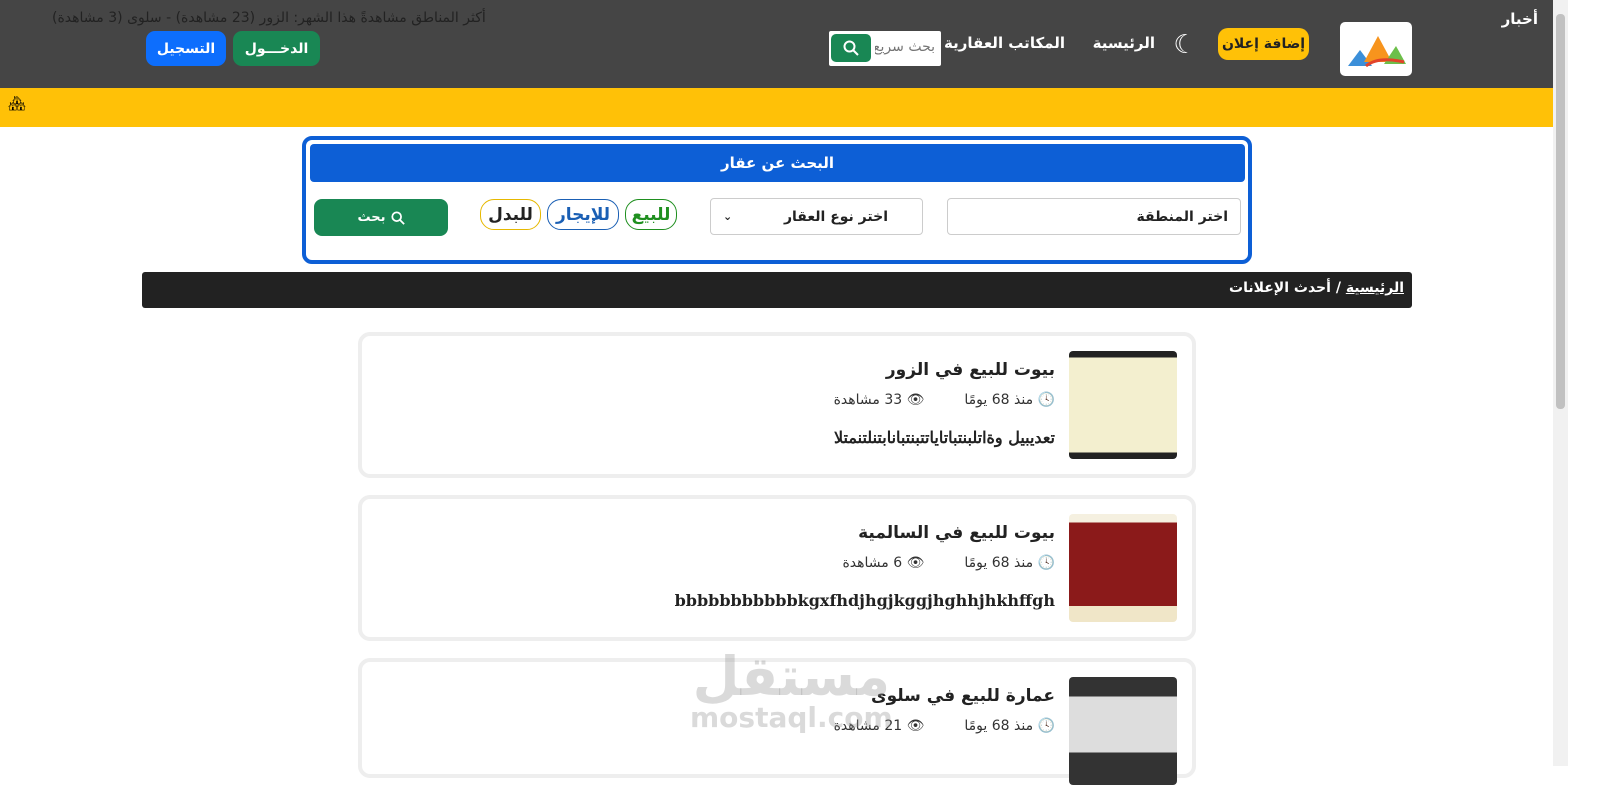 This screenshot has height=785, width=1600. Describe the element at coordinates (1185, 45) in the screenshot. I see `dark-mode-moon-icon: ☾` at that location.